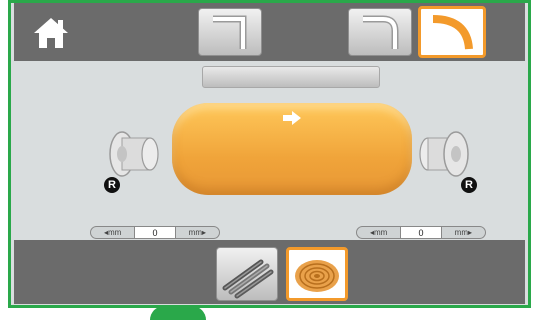 The width and height of the screenshot is (541, 320). What do you see at coordinates (469, 185) in the screenshot?
I see `right-roller-reset-button: R` at bounding box center [469, 185].